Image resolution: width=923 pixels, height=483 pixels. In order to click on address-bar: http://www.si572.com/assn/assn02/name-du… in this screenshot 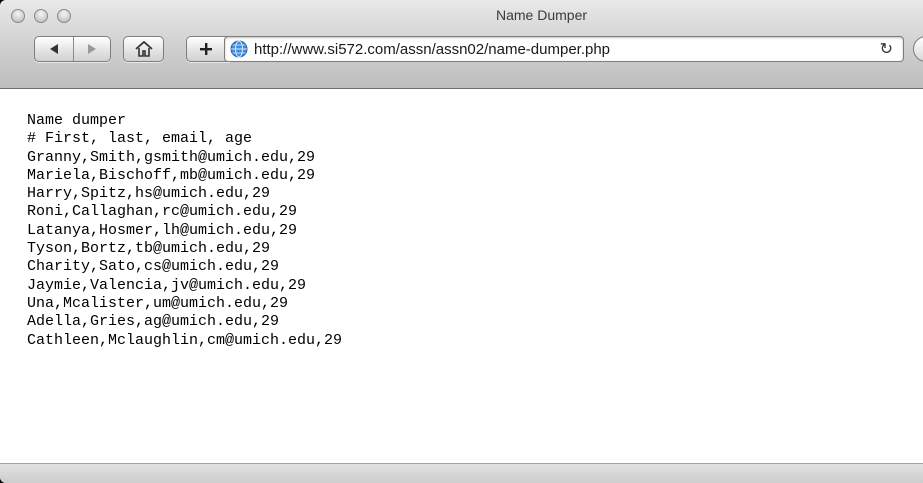, I will do `click(564, 49)`.